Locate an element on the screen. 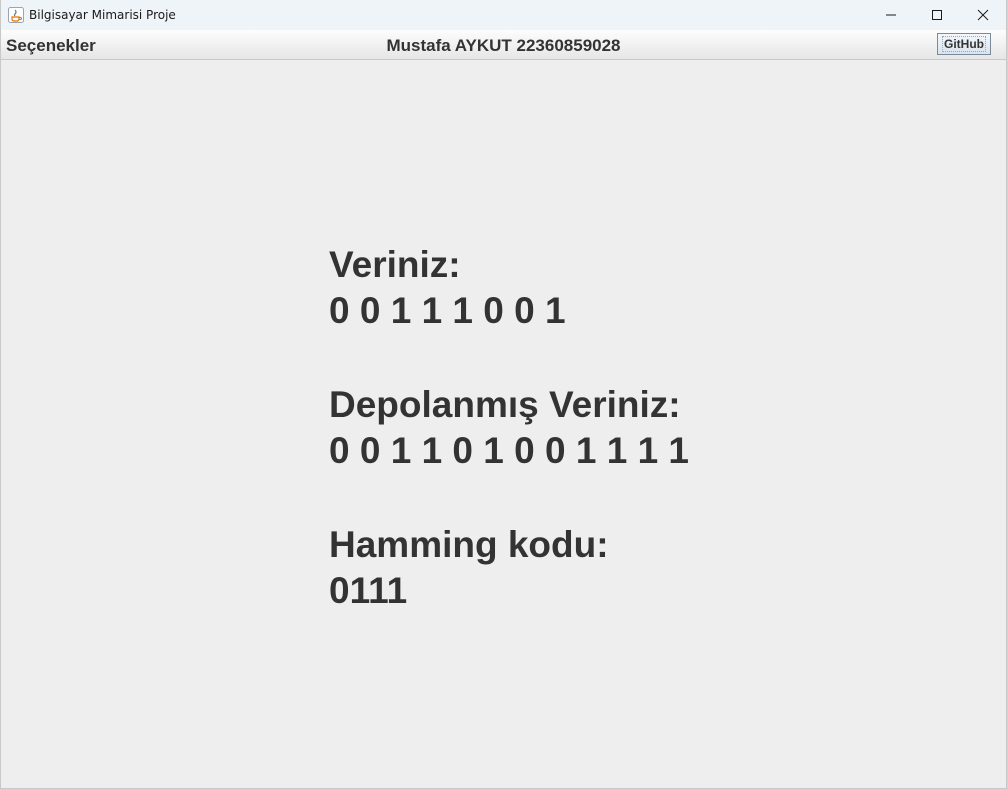 The image size is (1007, 789). title-bar: Bilgisayar Mimarisi Proje is located at coordinates (503, 15).